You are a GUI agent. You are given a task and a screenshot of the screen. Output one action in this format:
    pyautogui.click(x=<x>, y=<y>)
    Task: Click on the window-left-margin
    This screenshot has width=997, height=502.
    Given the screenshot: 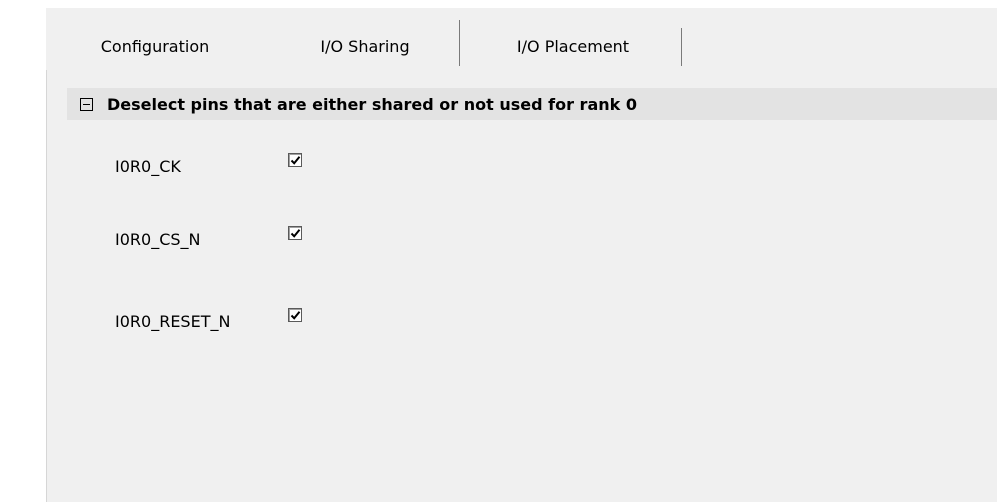 What is the action you would take?
    pyautogui.click(x=23, y=251)
    